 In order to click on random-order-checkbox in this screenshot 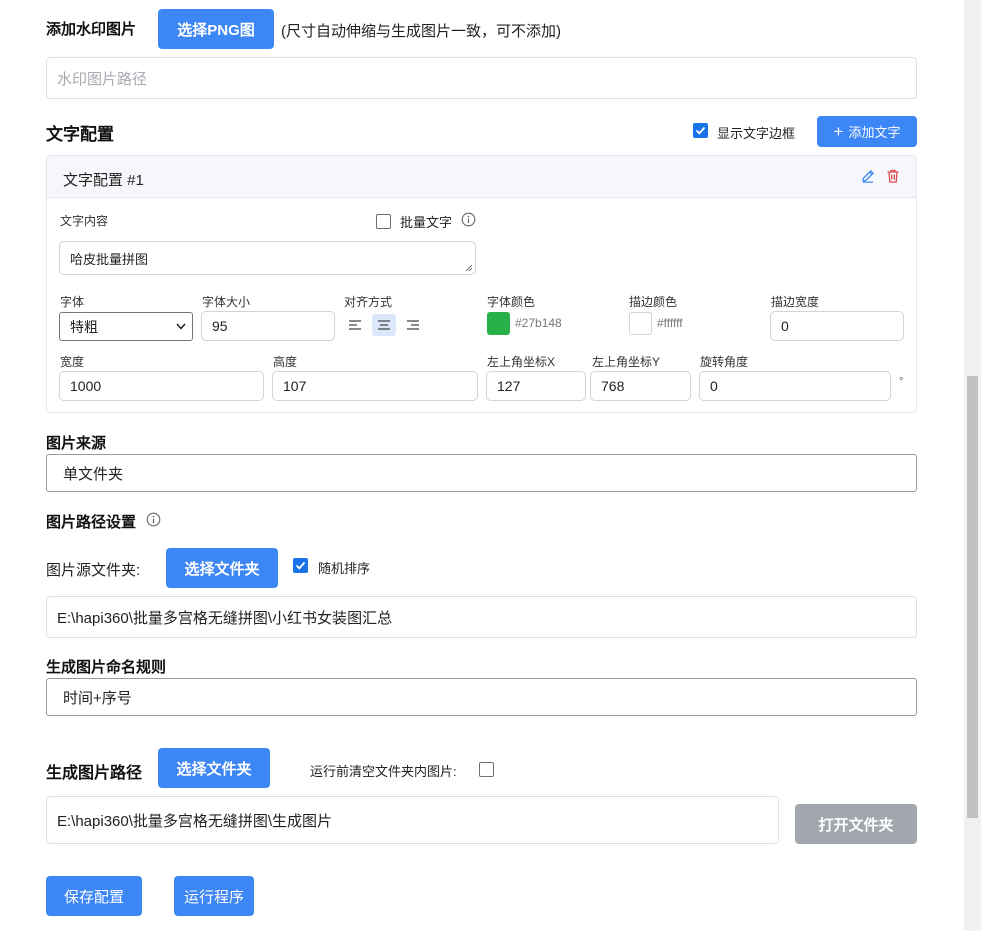, I will do `click(300, 565)`.